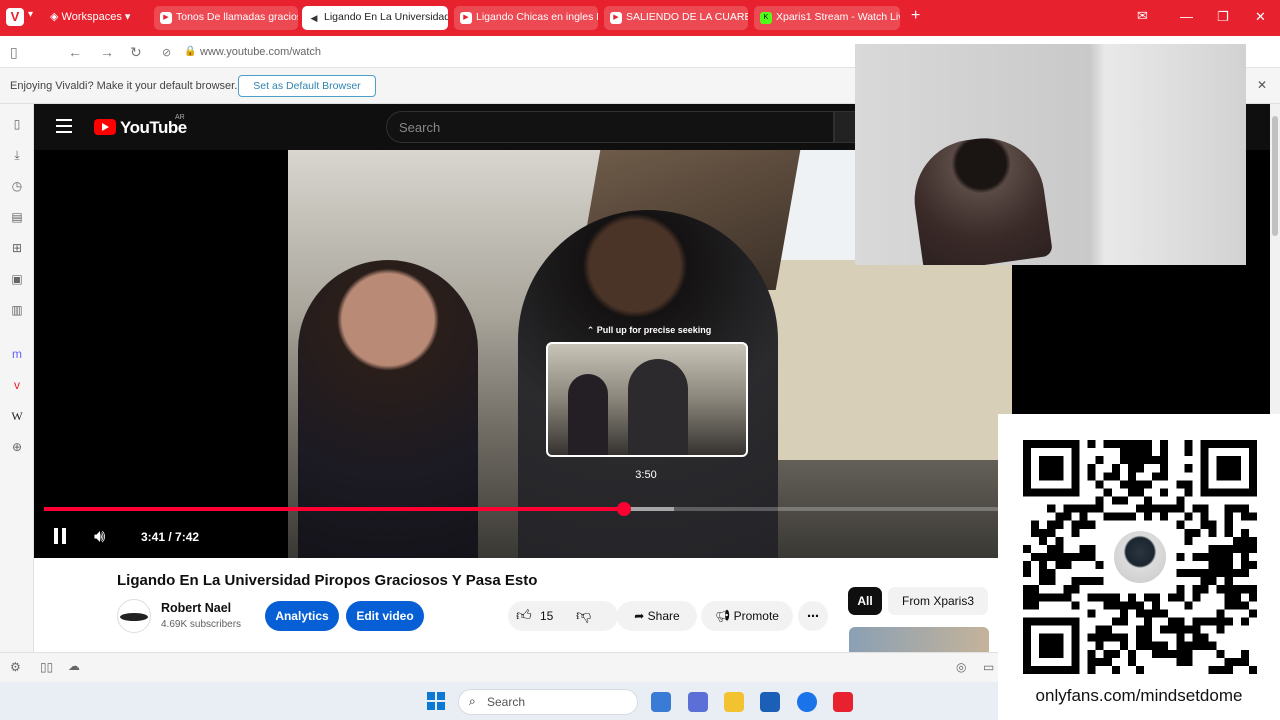 The image size is (1280, 720). I want to click on url-field: www.youtube.com/watch, so click(260, 52).